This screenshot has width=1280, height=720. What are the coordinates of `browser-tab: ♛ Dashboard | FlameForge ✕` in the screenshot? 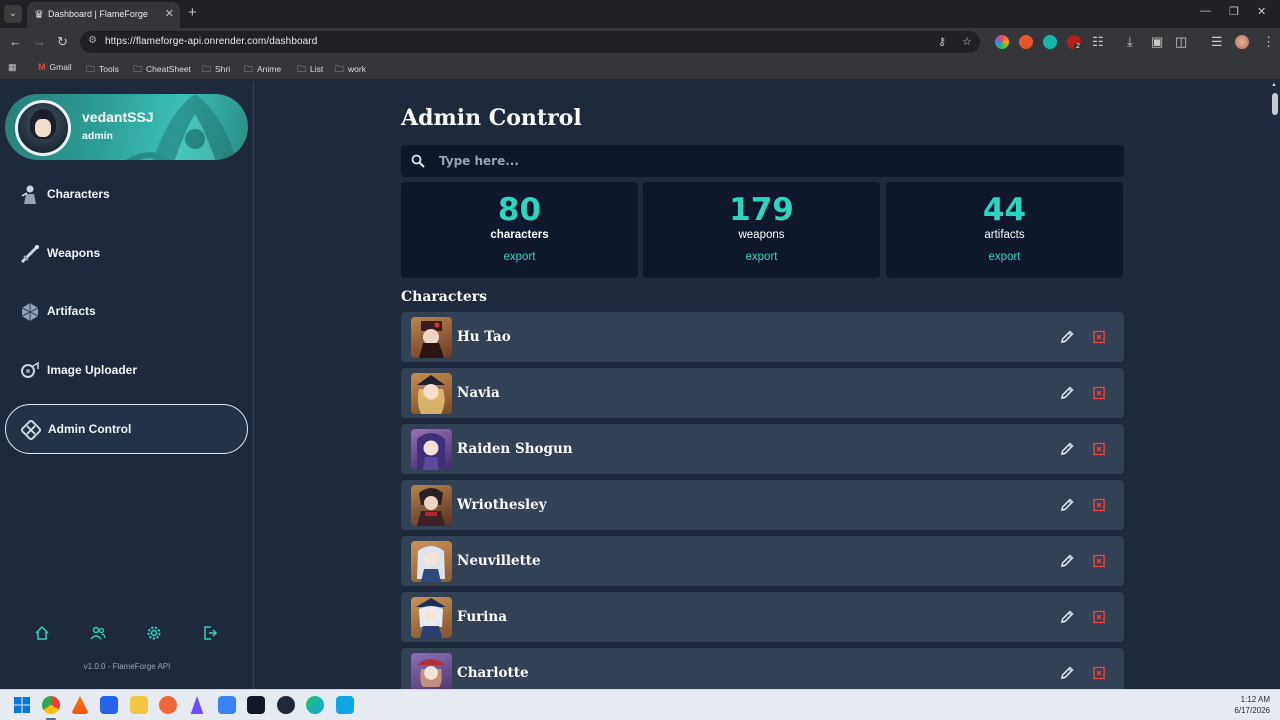 It's located at (103, 15).